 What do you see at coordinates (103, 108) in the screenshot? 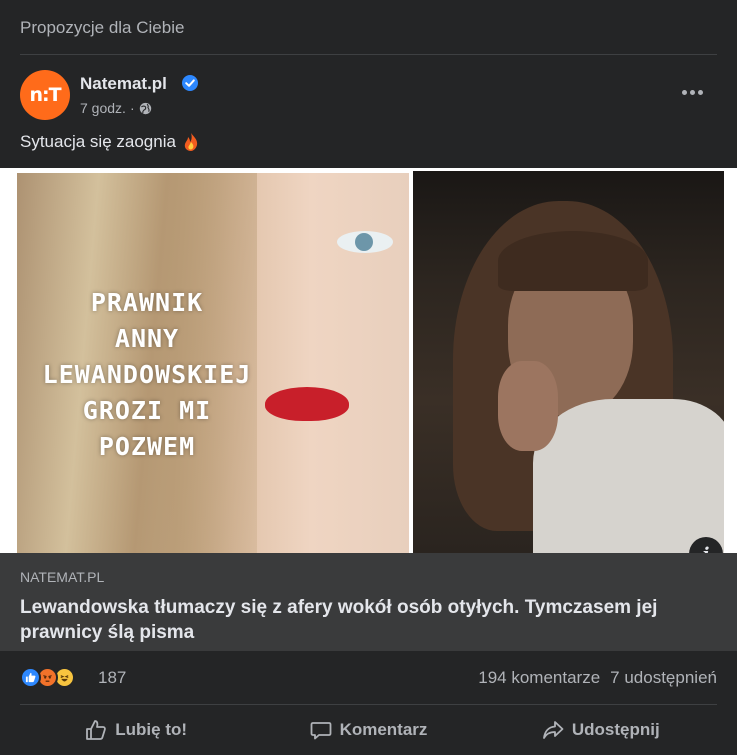
I see `post-time: 7 godz.` at bounding box center [103, 108].